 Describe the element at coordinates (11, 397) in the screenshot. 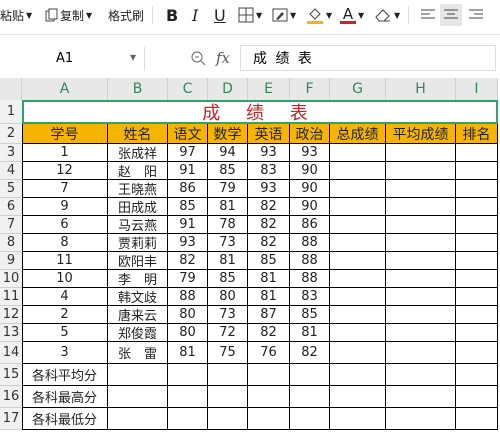

I see `row-header-16: 16` at that location.